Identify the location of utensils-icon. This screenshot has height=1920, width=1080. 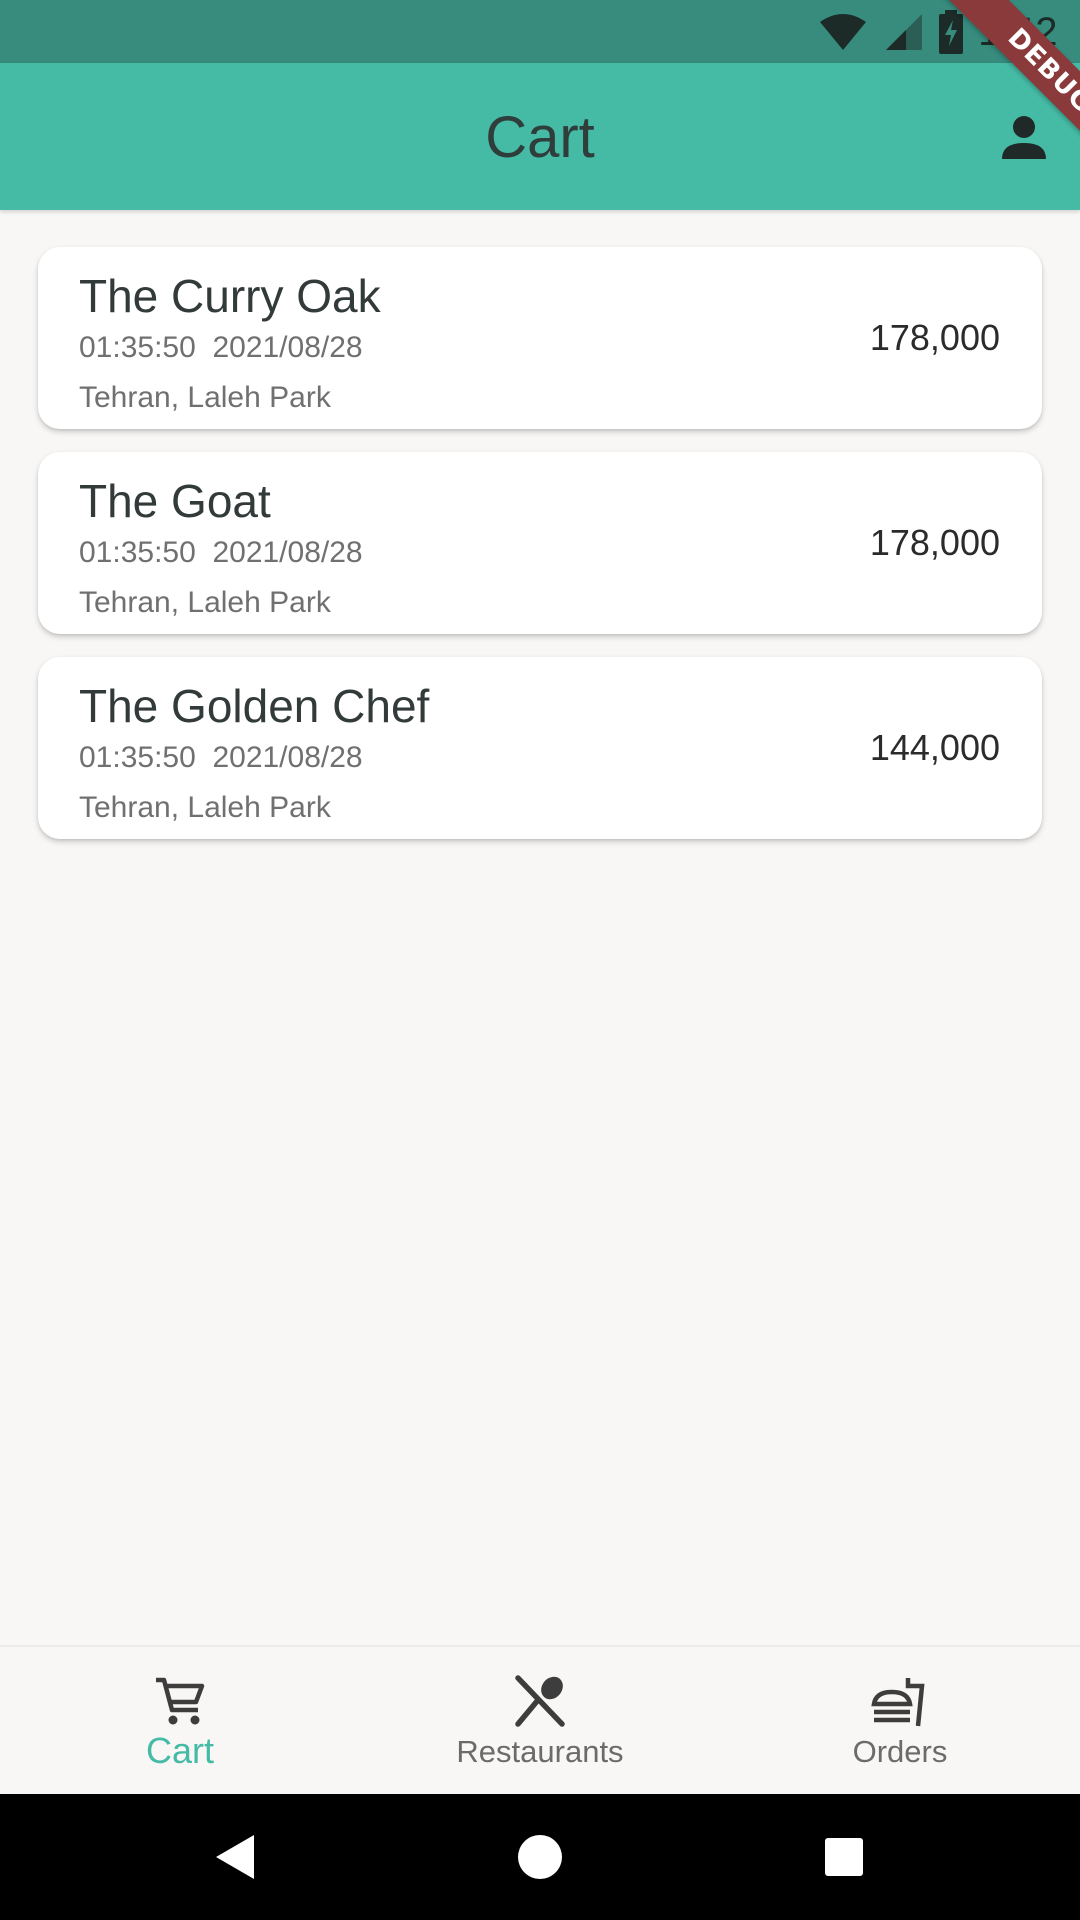
(540, 1701).